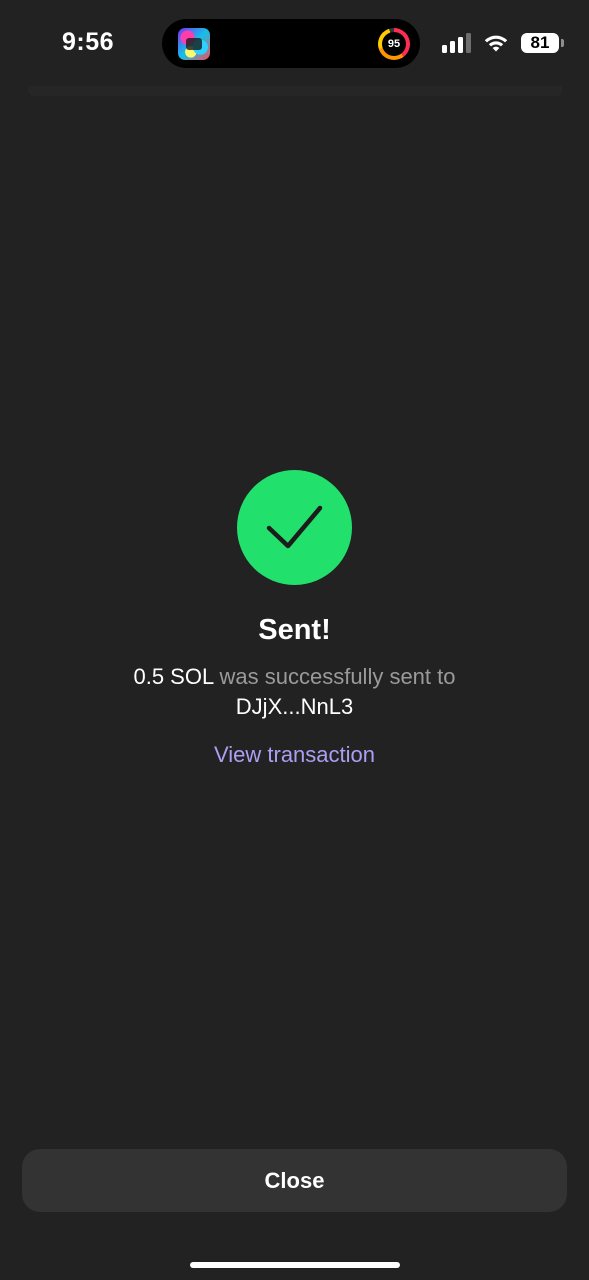 The image size is (589, 1280). What do you see at coordinates (294, 755) in the screenshot?
I see `view-transaction-link: View transaction` at bounding box center [294, 755].